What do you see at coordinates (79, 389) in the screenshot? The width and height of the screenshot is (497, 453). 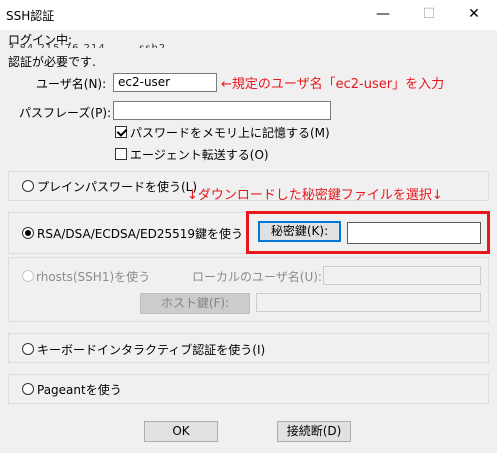 I see `pageant-label: Pageantを使う` at bounding box center [79, 389].